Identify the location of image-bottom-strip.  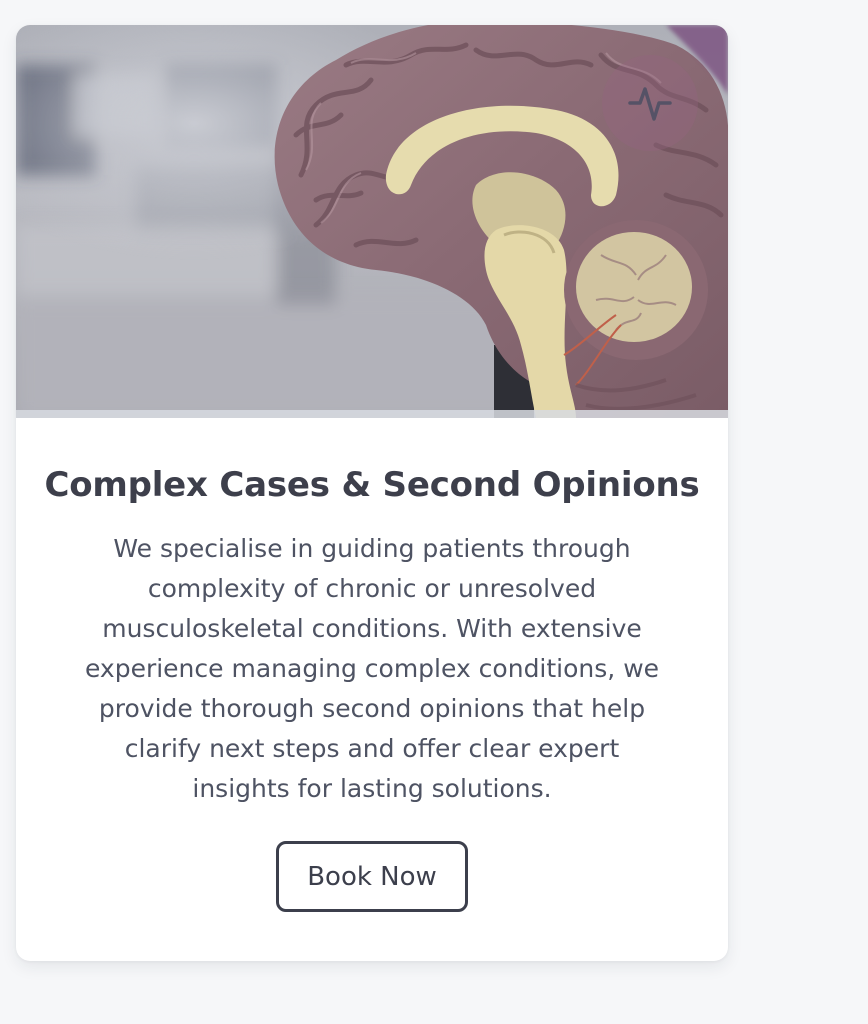
(372, 414).